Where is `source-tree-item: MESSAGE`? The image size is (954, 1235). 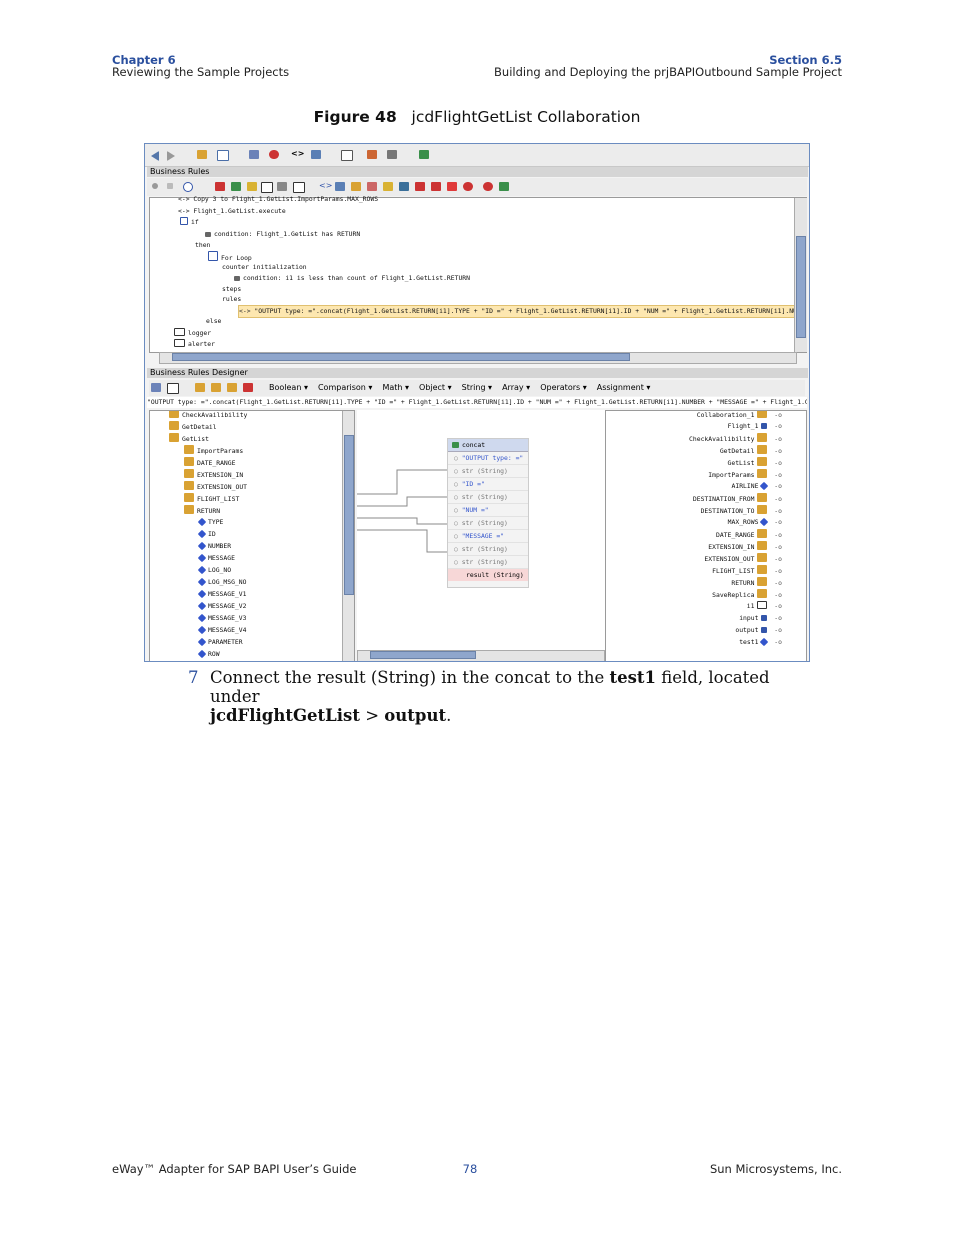 source-tree-item: MESSAGE is located at coordinates (216, 558).